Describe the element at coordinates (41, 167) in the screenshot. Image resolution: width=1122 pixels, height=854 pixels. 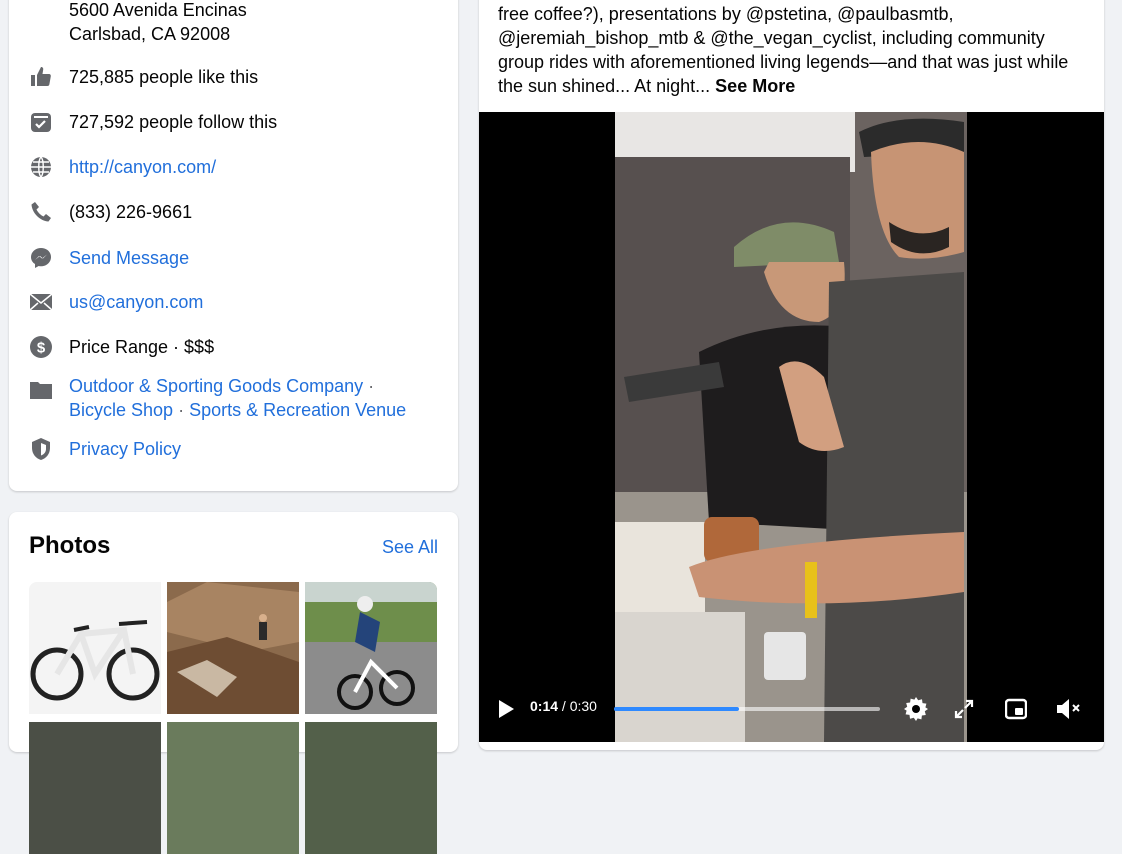
I see `globe-icon` at that location.